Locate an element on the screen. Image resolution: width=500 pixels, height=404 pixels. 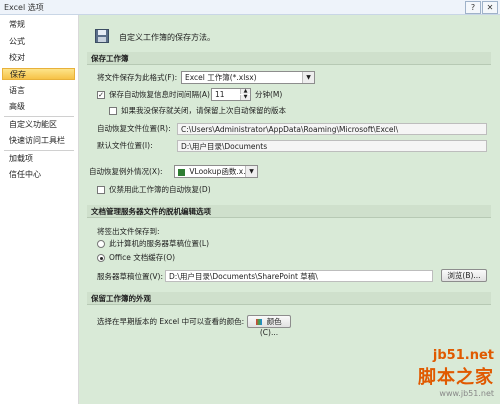
save-icon is located at coordinates (102, 36).